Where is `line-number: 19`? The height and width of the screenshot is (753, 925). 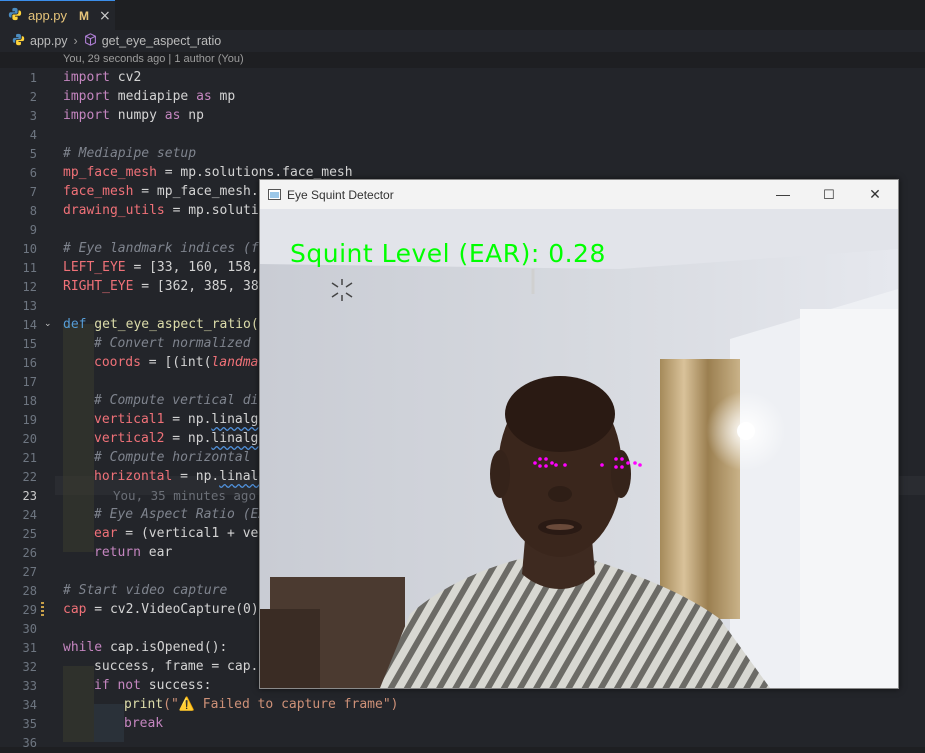
line-number: 19 is located at coordinates (29, 420).